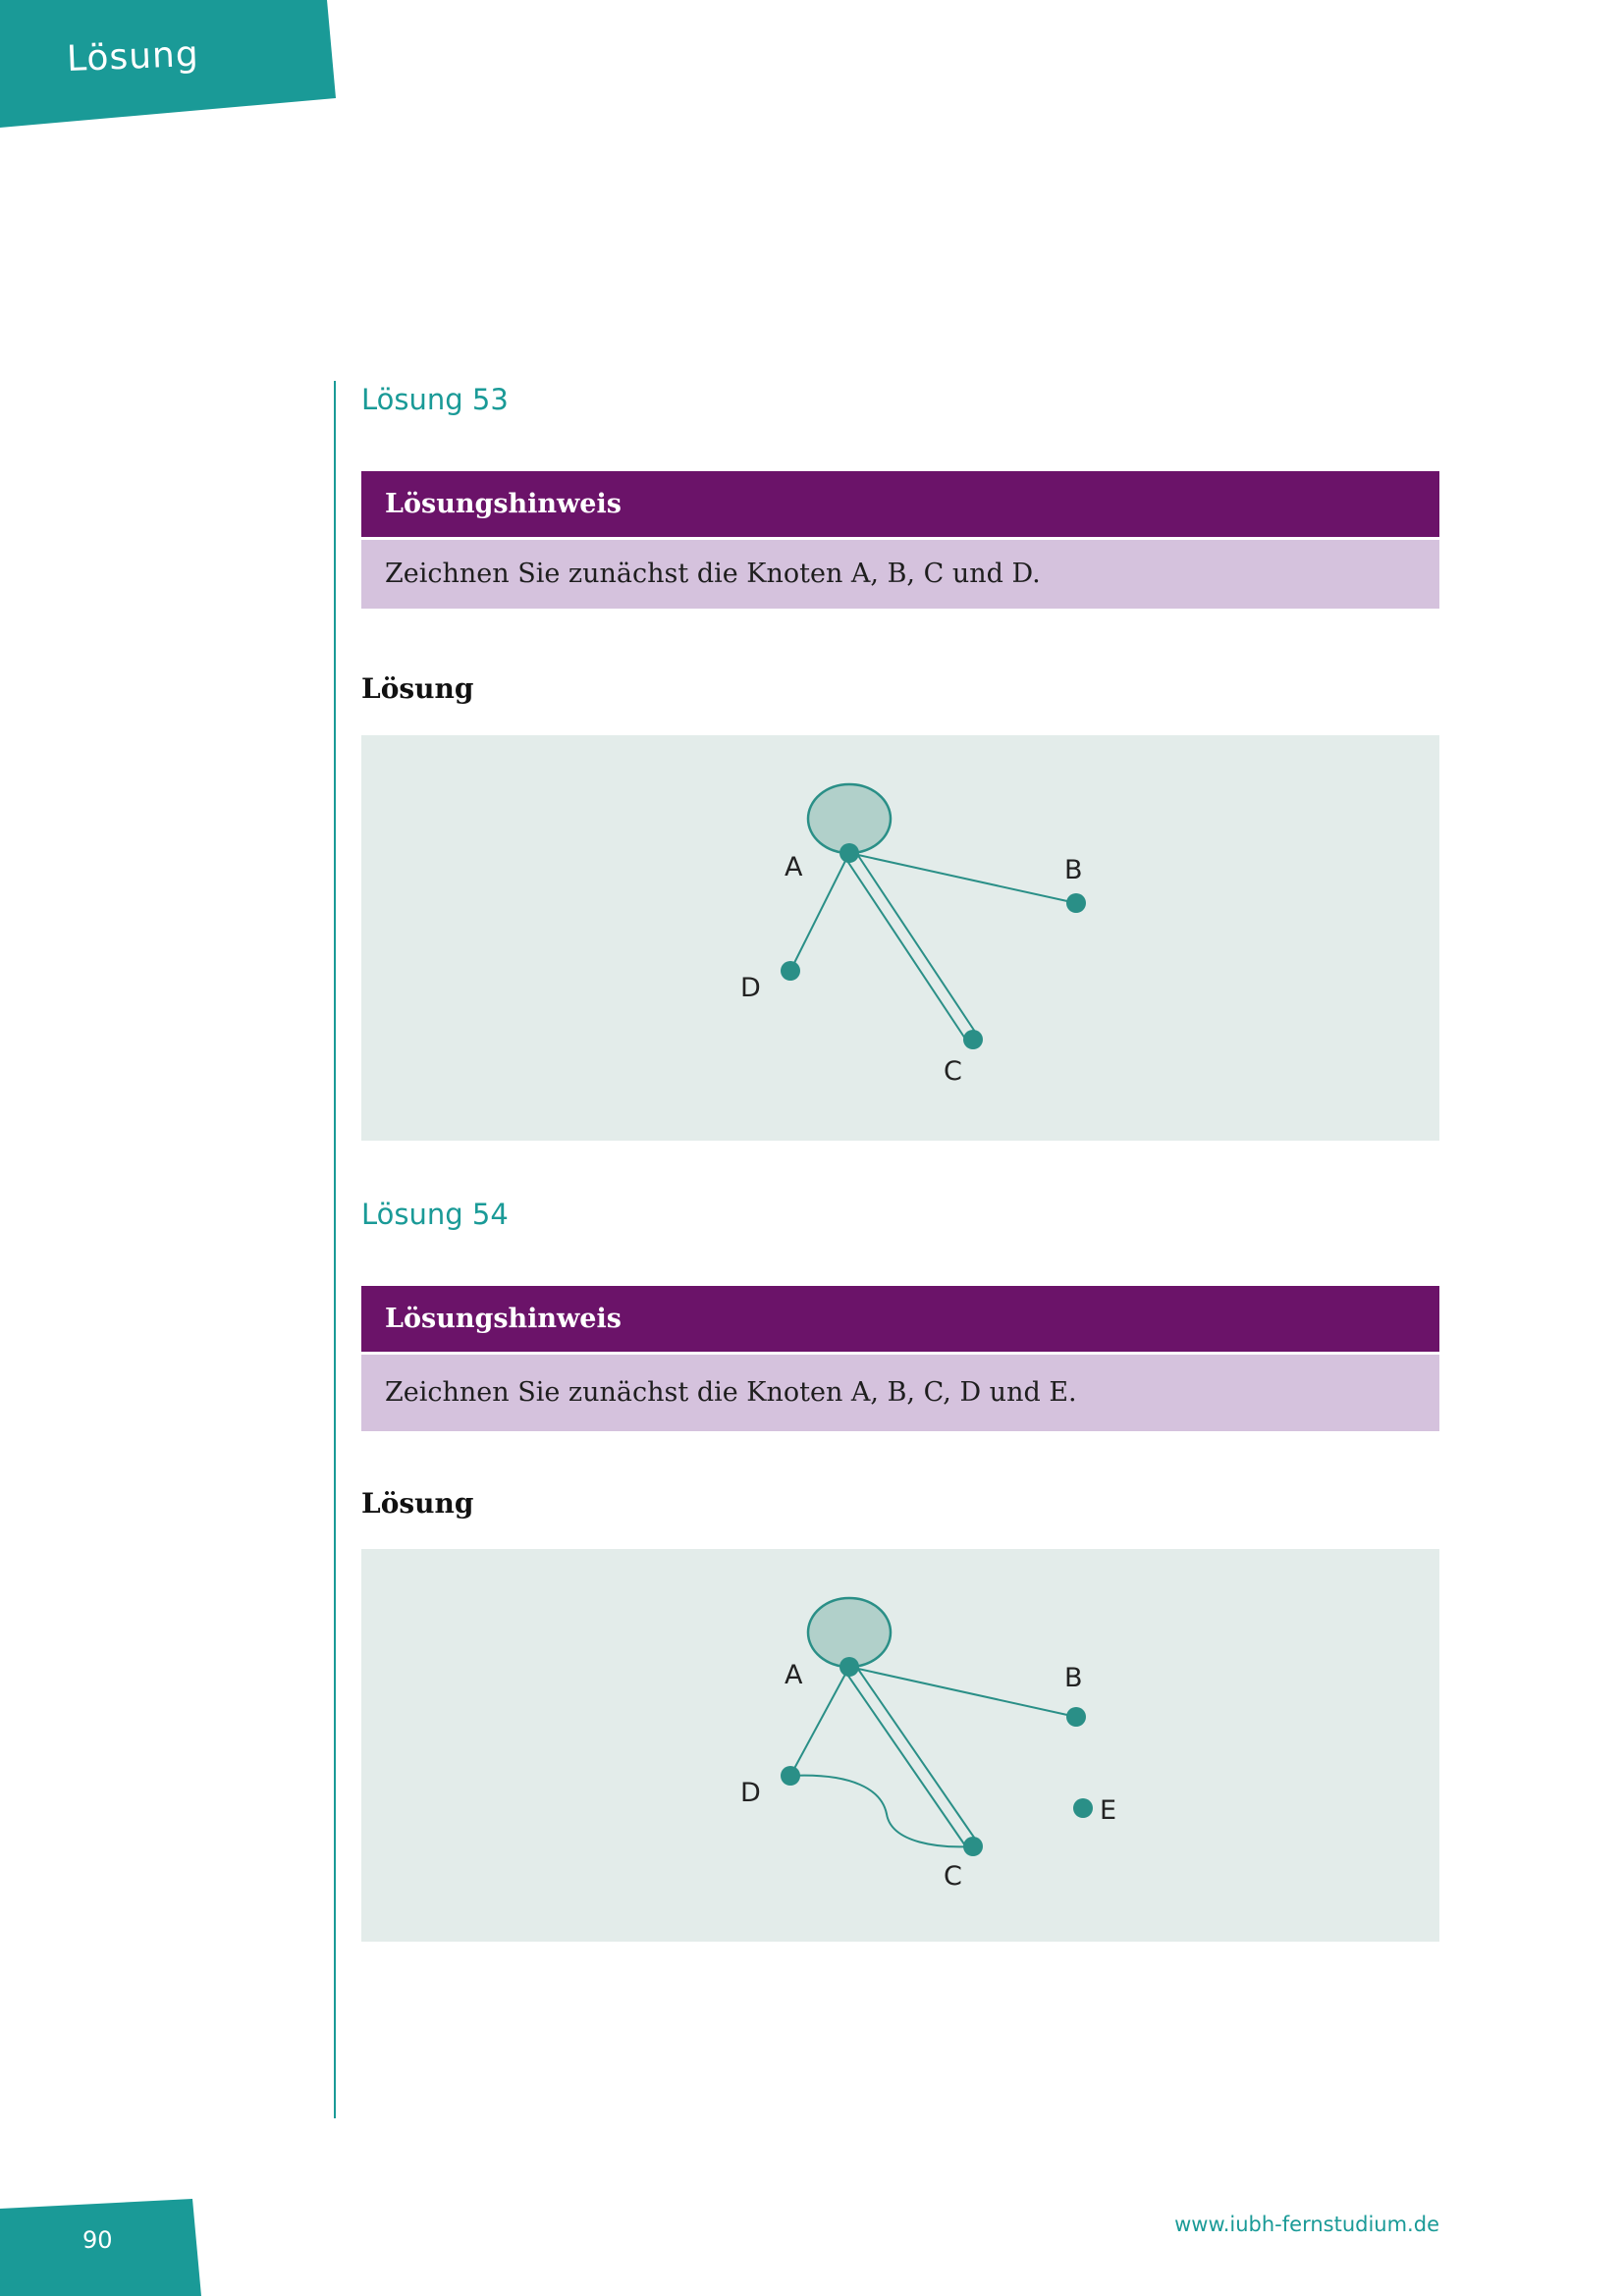 This screenshot has height=2296, width=1624. I want to click on solution-54-title: Lösung 54, so click(435, 1214).